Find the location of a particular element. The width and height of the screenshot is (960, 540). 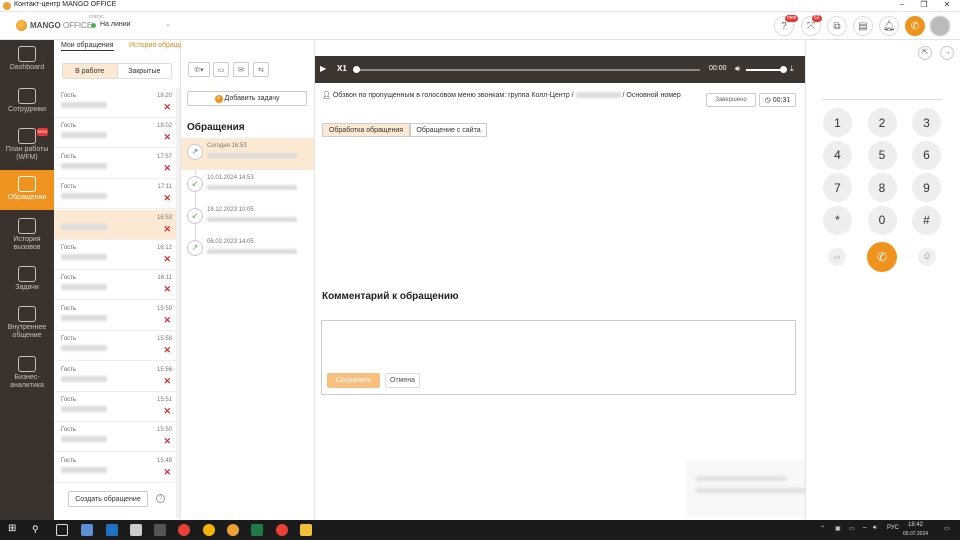

phone-icon: ✆ is located at coordinates (915, 26).